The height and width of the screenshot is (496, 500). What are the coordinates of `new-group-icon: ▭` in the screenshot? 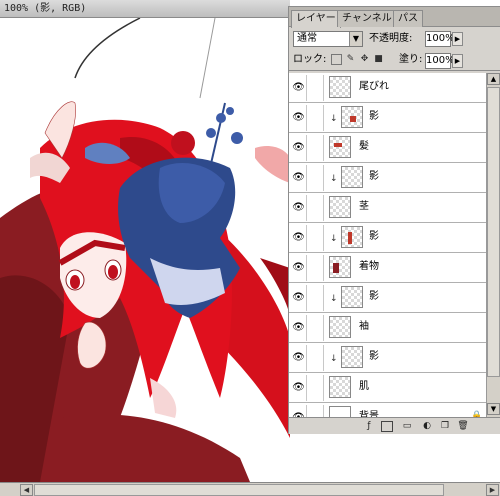 It's located at (407, 426).